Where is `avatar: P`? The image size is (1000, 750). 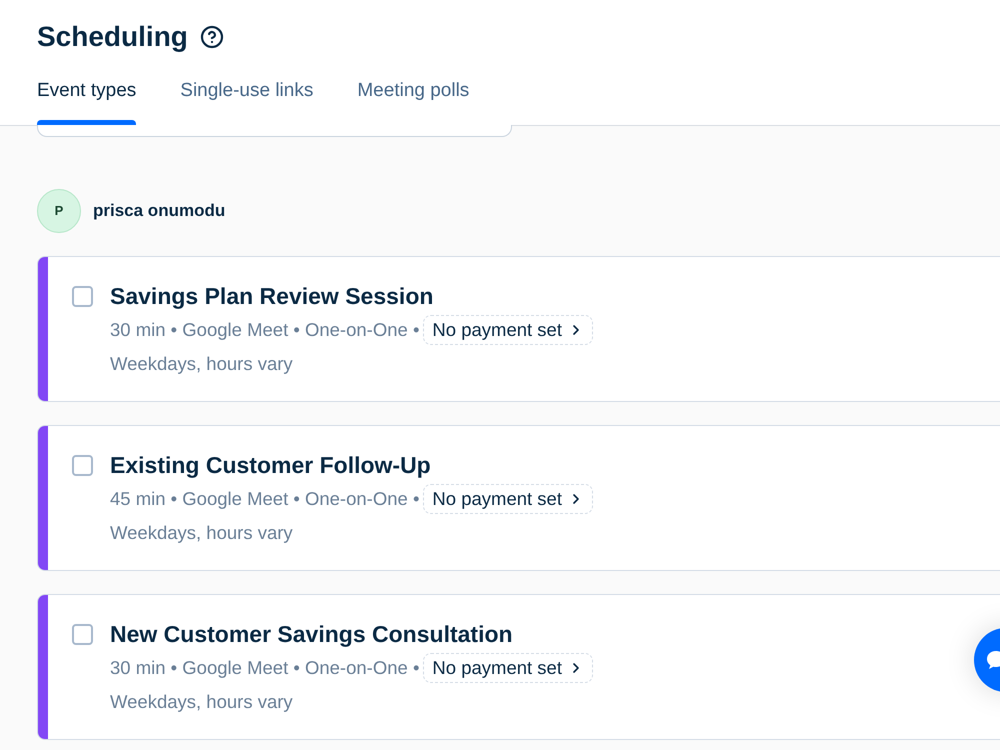
avatar: P is located at coordinates (59, 211).